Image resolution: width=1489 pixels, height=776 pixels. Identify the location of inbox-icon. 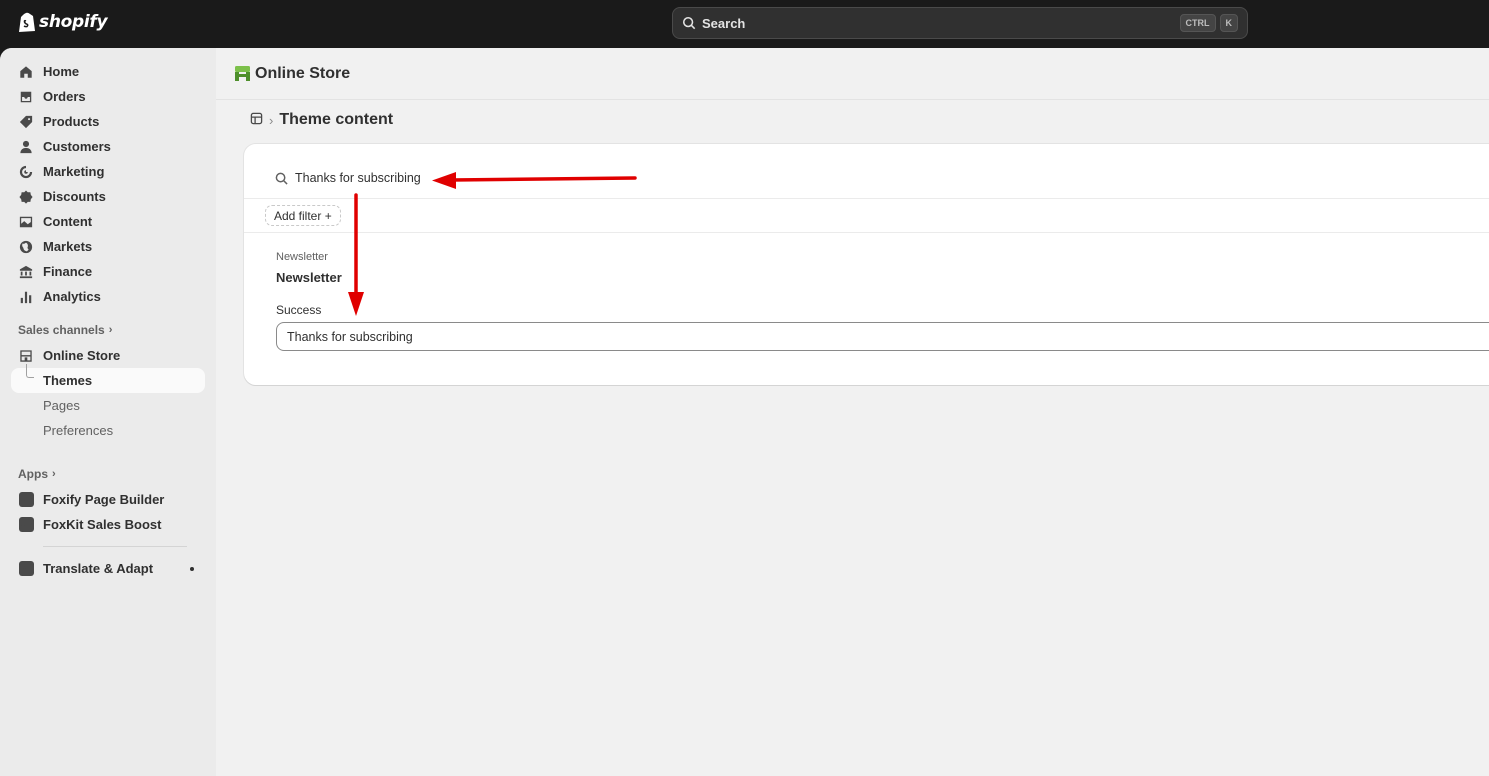
(26, 97).